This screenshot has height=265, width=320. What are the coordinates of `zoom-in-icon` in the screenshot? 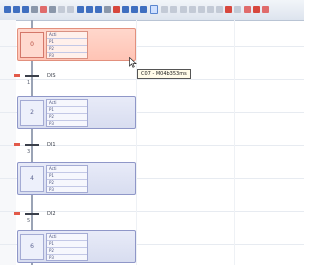 It's located at (125, 9).